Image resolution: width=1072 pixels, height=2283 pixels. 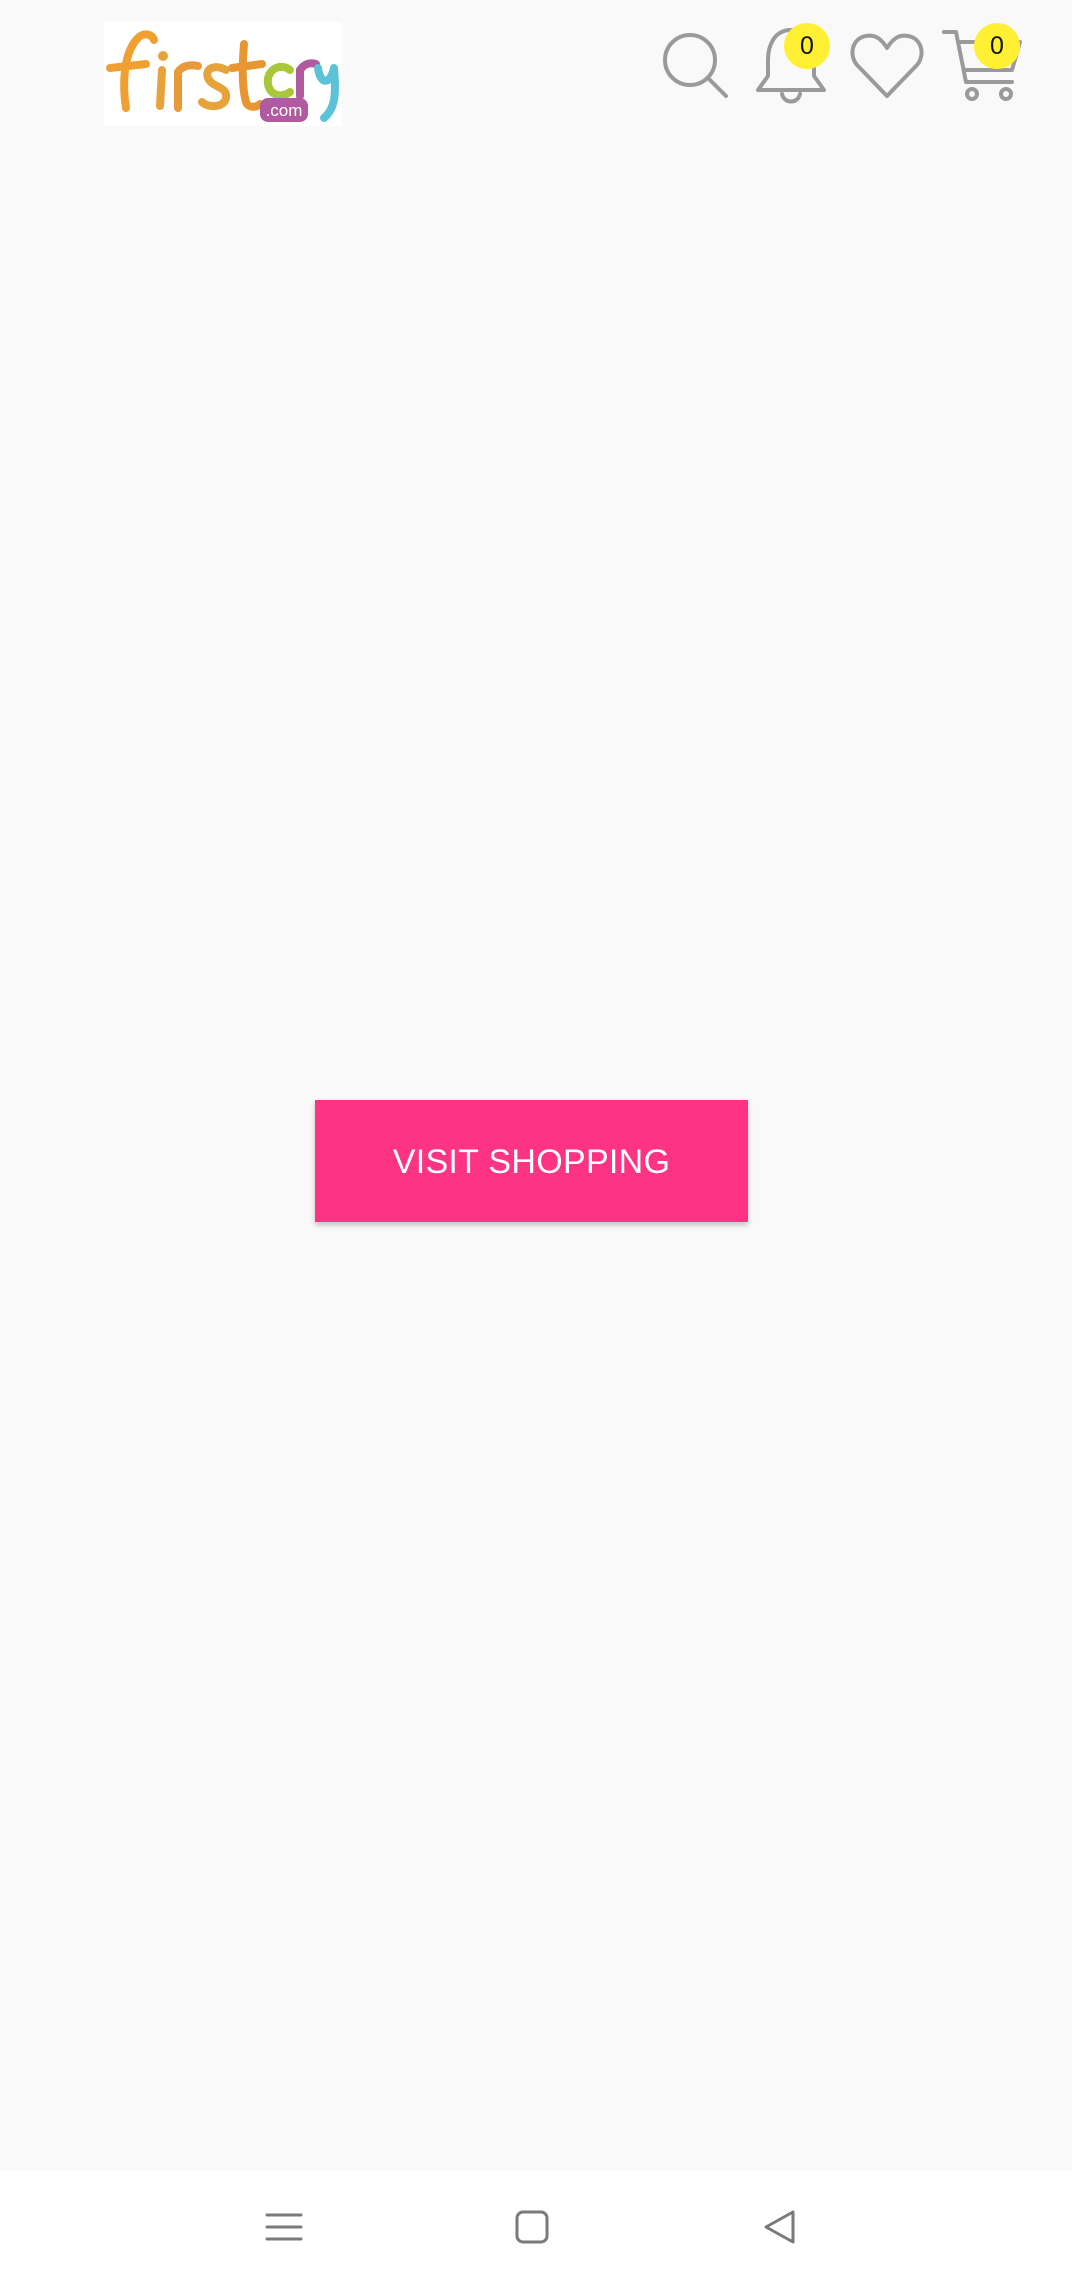 I want to click on menu-icon, so click(x=284, y=2227).